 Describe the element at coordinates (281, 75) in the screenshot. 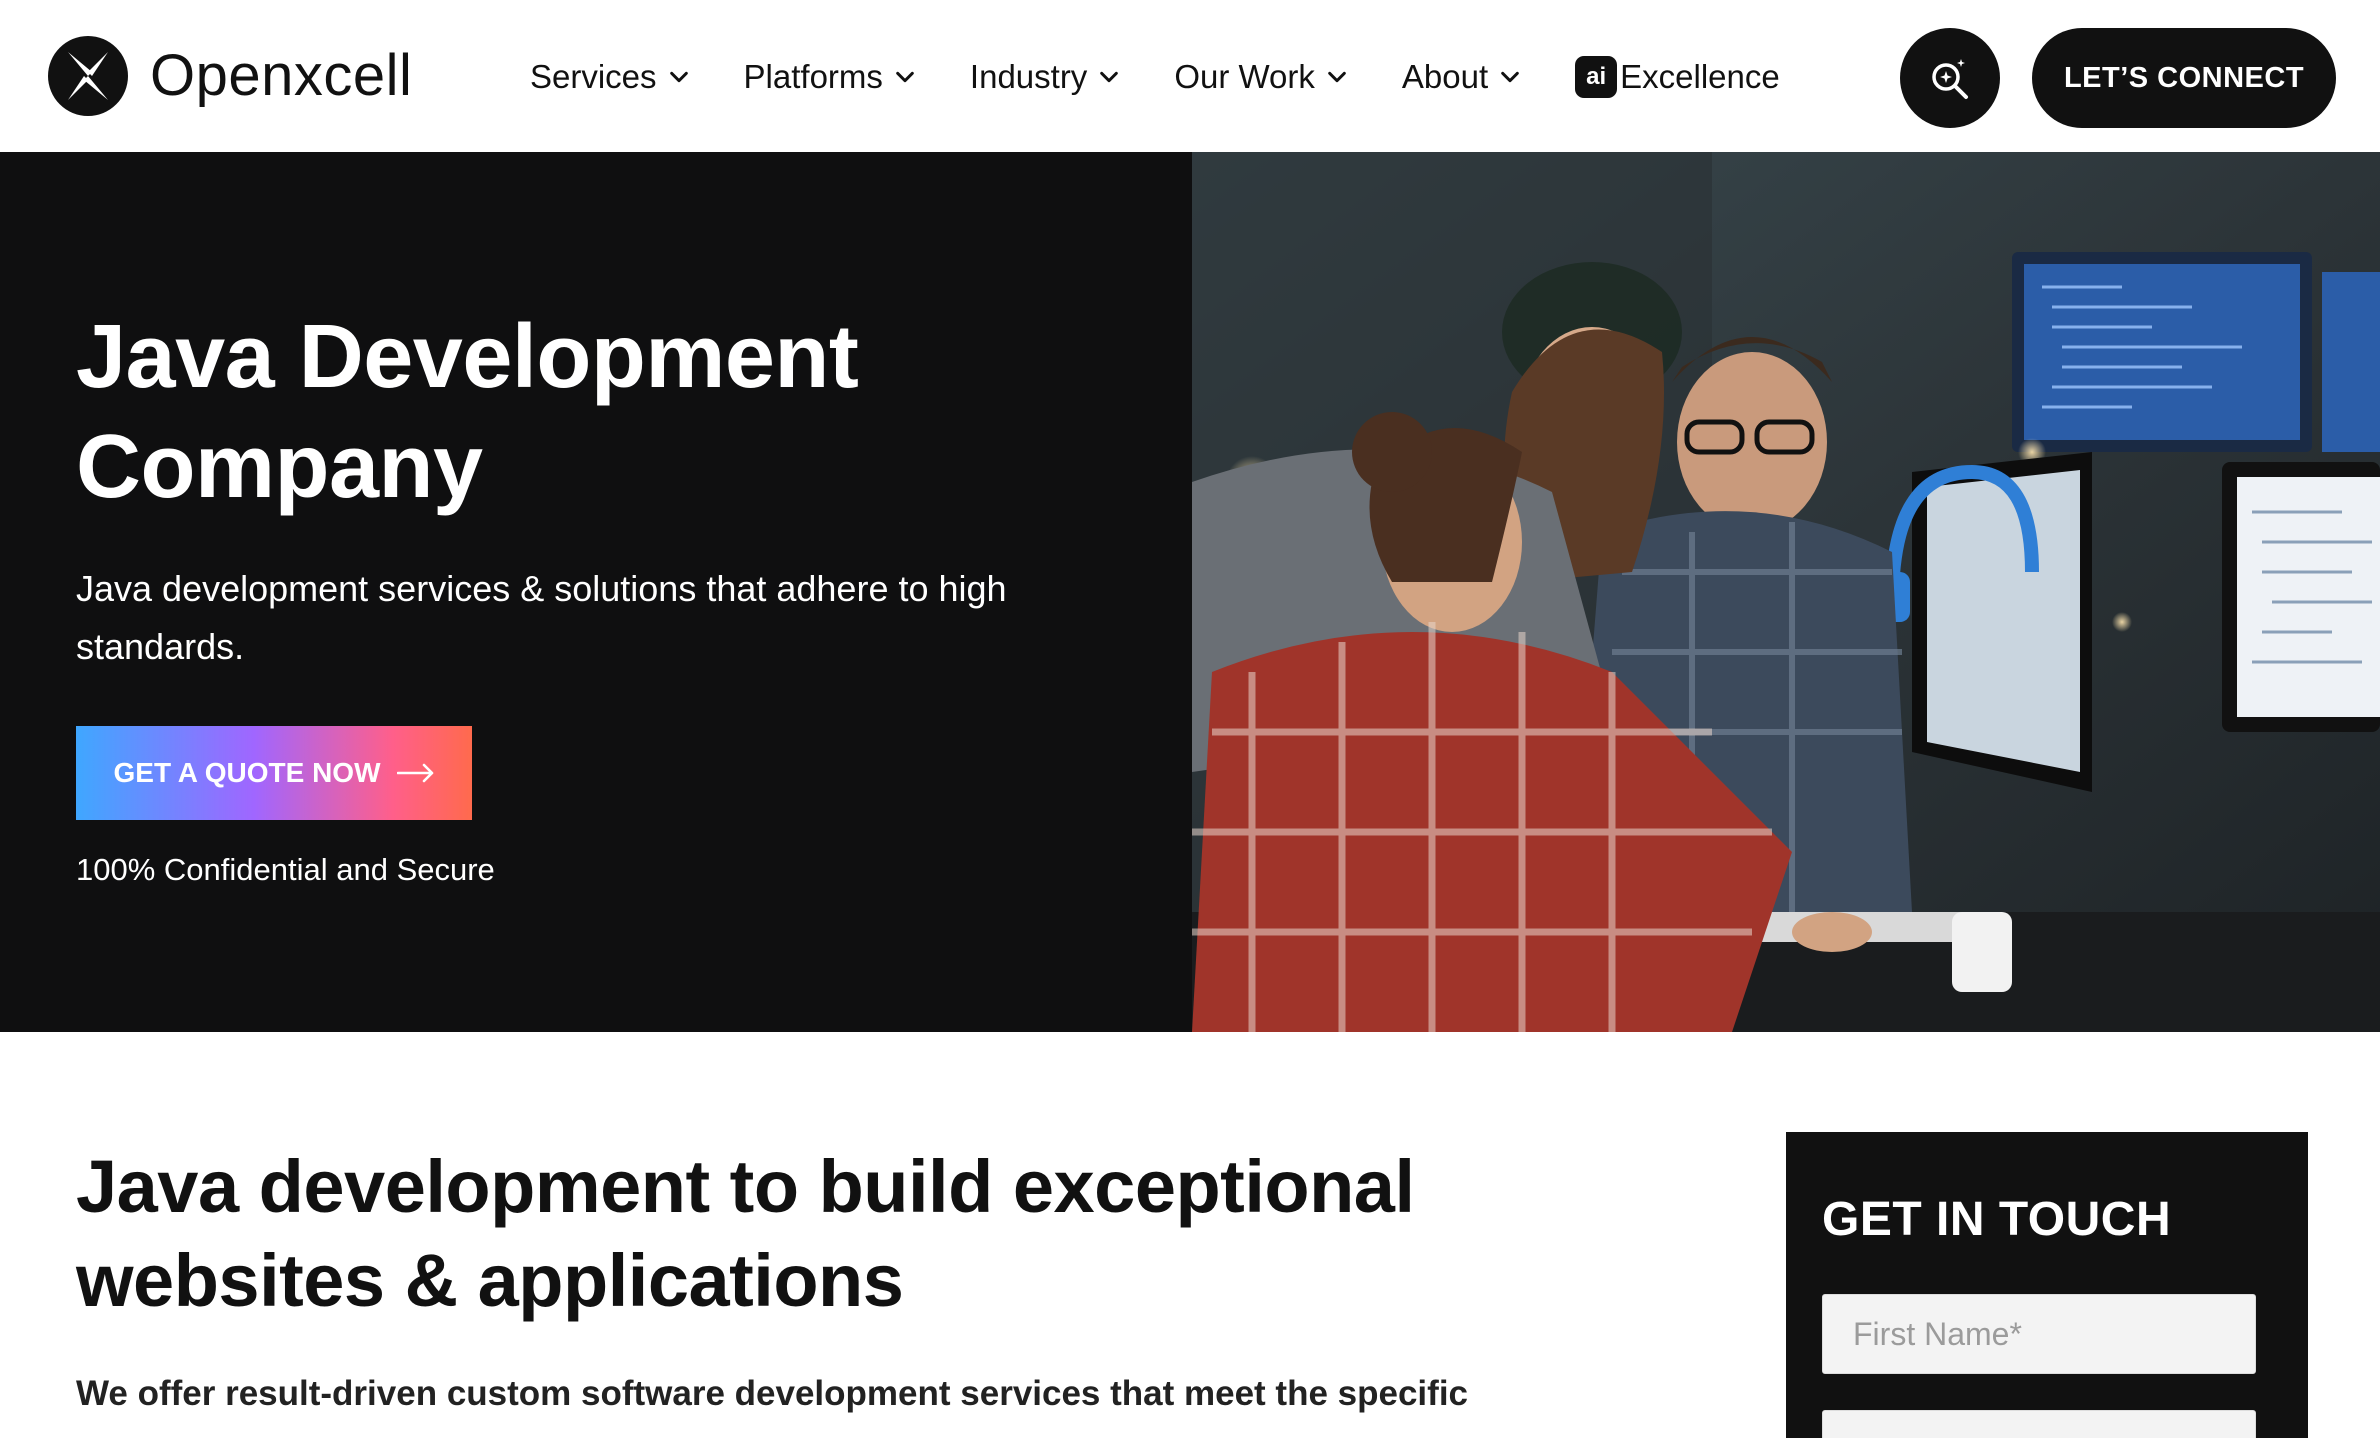

I see `logo-text: Openxcell` at that location.